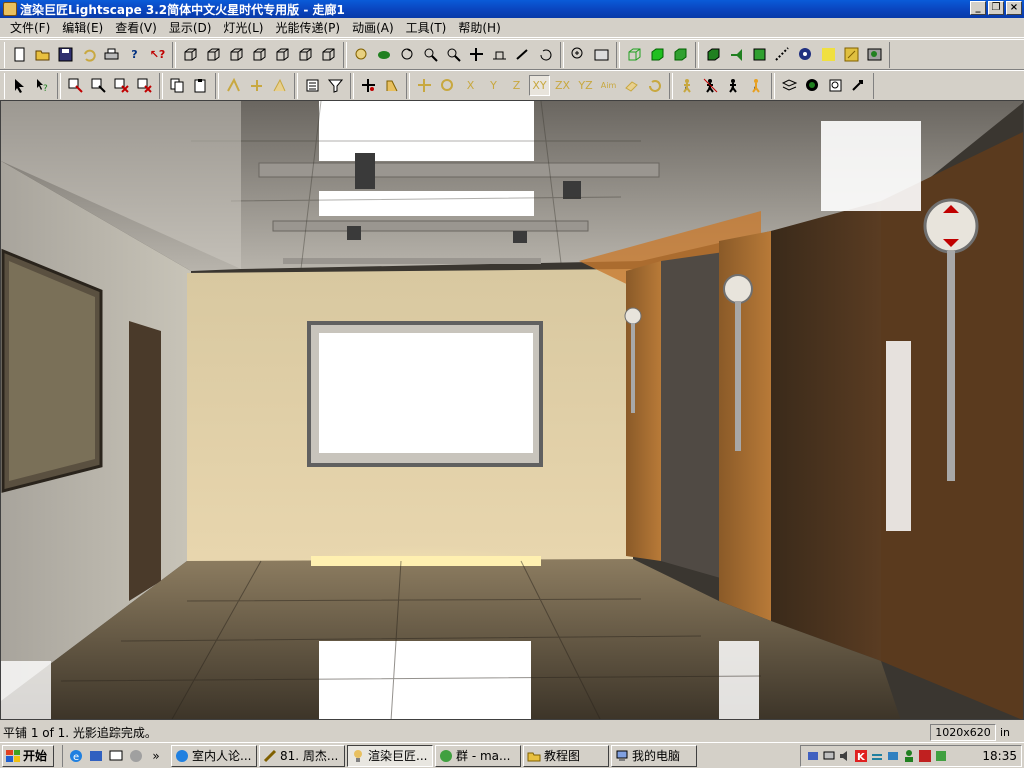 Image resolution: width=1024 pixels, height=768 pixels. Describe the element at coordinates (28, 755) in the screenshot. I see `start-button: 开始` at that location.